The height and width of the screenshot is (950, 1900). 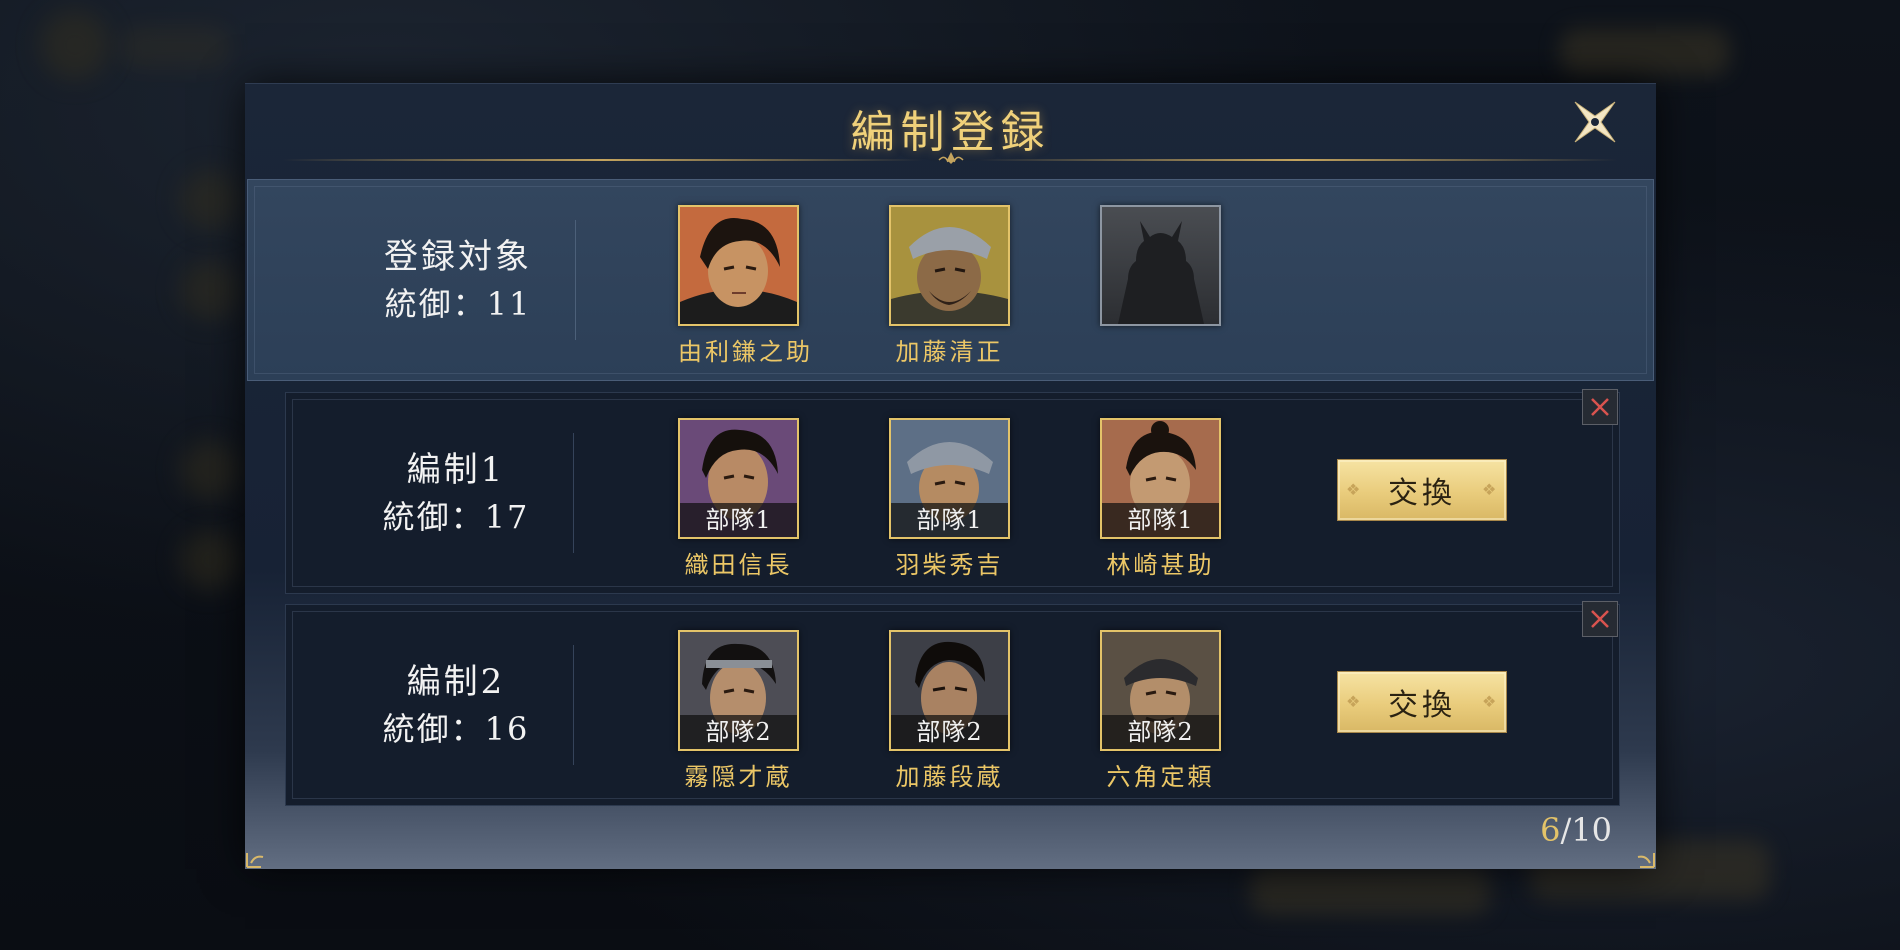 I want to click on hashiba-hideyoshi-portrait: 部隊1, so click(x=949, y=478).